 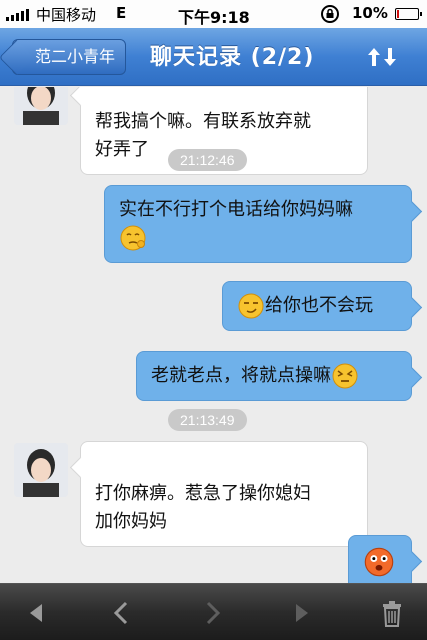 What do you see at coordinates (133, 238) in the screenshot?
I see `thinking-face-emoji` at bounding box center [133, 238].